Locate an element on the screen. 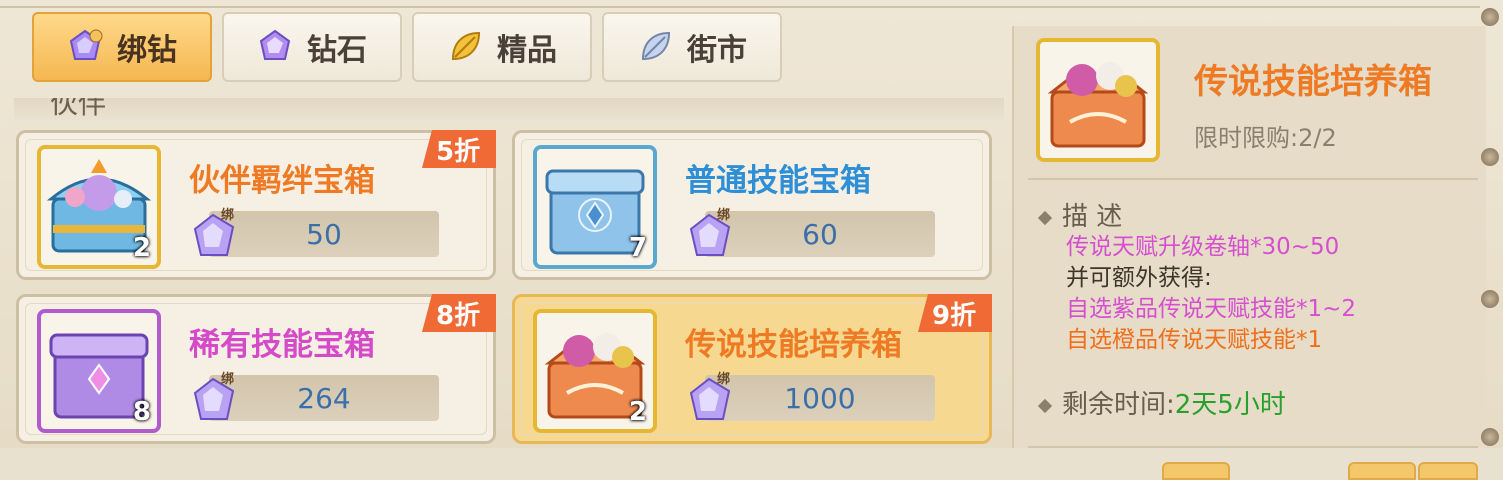  gold-leaf-icon is located at coordinates (466, 46).